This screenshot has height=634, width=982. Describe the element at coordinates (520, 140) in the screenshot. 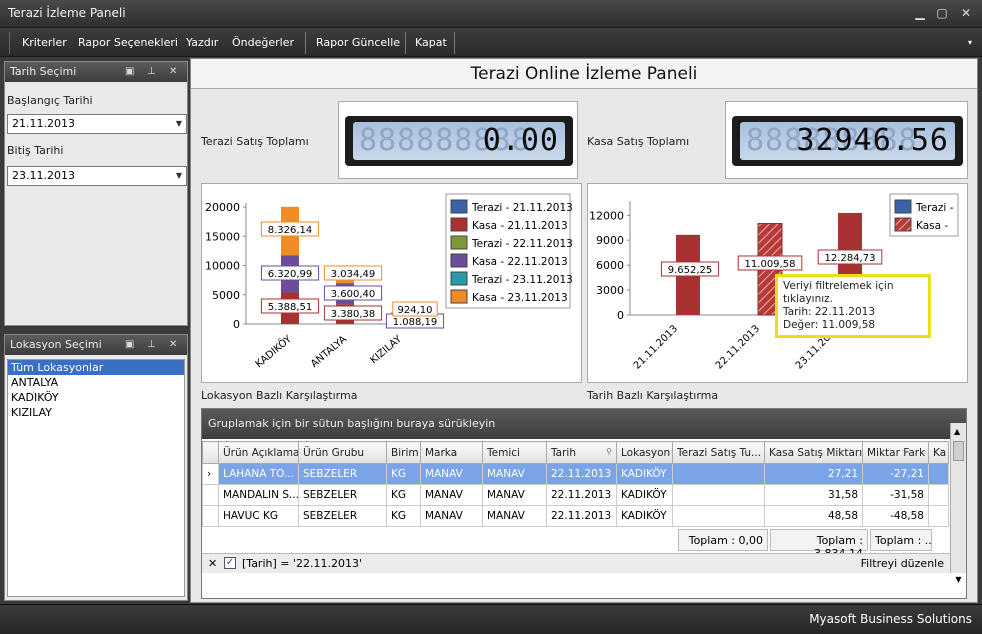

I see `scale-total-value: 0.00` at that location.